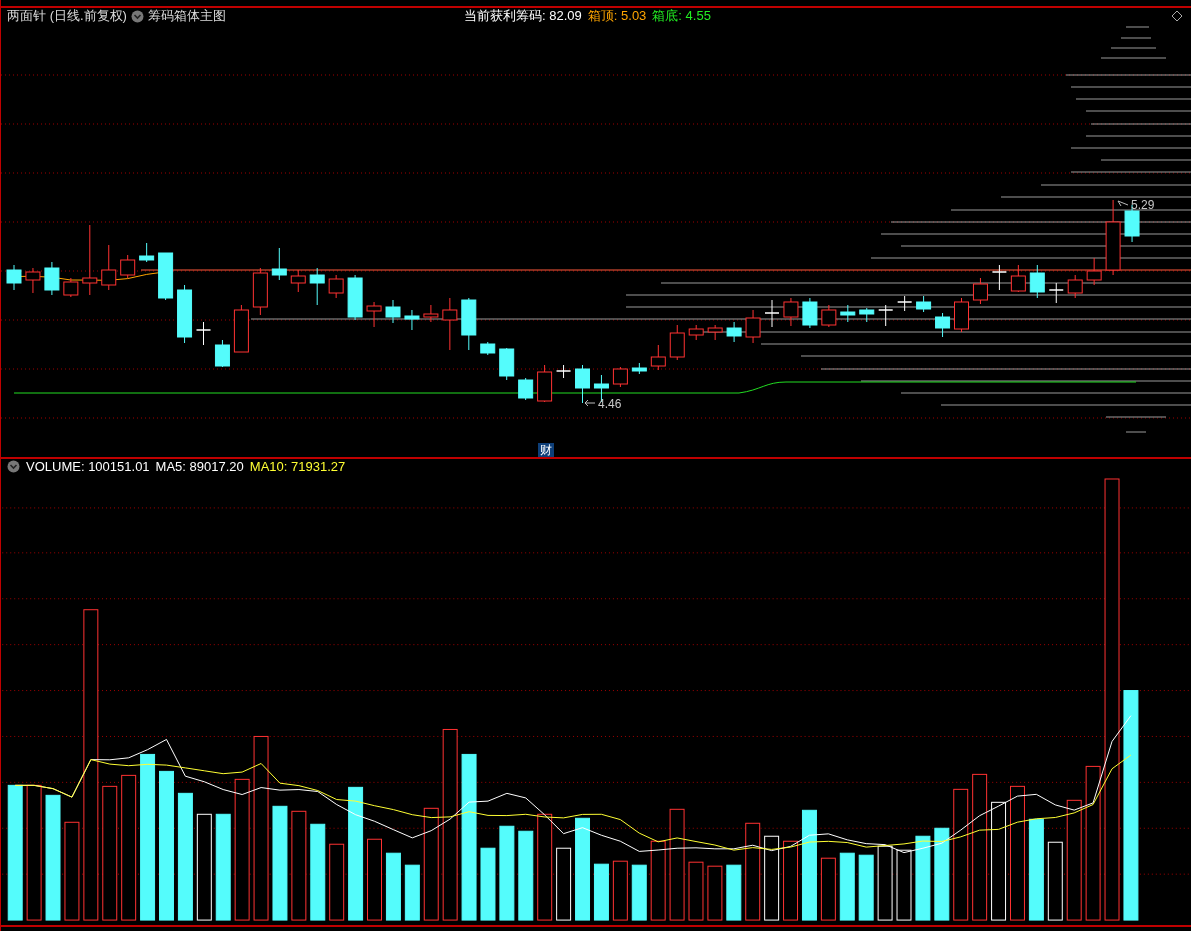 This screenshot has height=931, width=1191. Describe the element at coordinates (681, 16) in the screenshot. I see `chip-readout: 箱底: 4.55` at that location.